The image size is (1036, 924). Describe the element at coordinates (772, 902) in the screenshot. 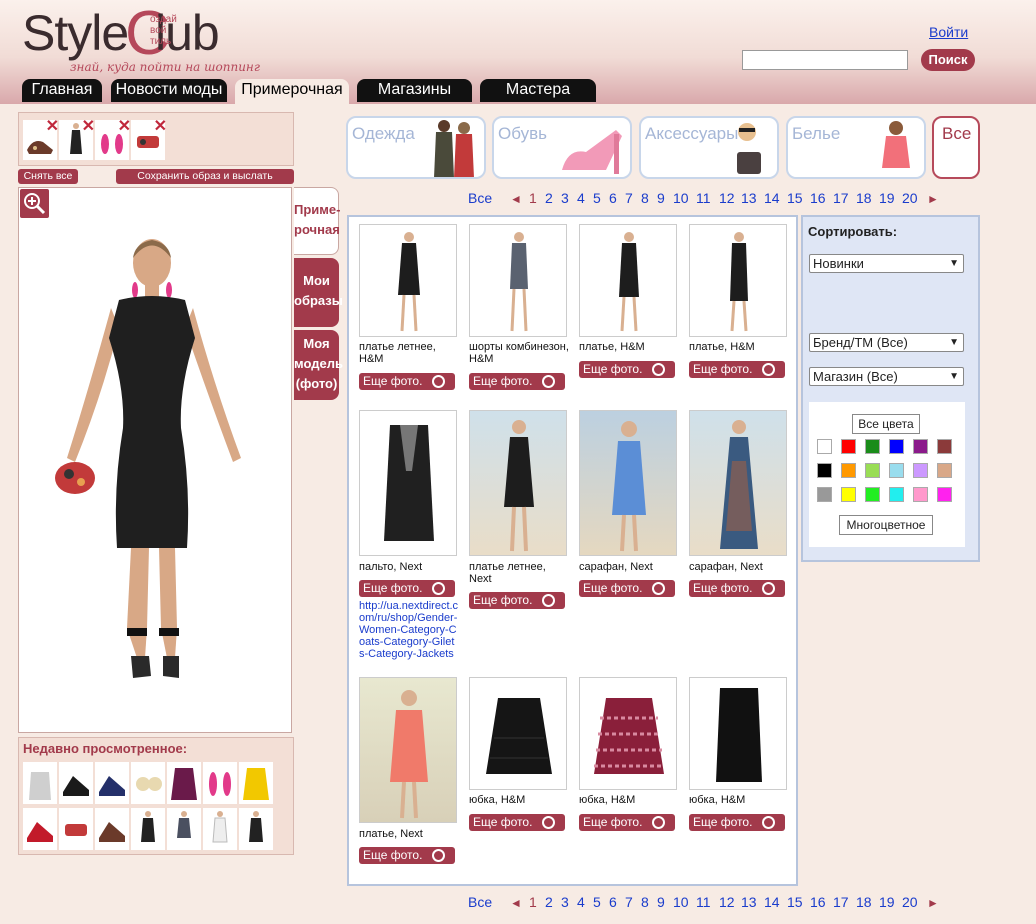

I see `page-link: 14` at that location.